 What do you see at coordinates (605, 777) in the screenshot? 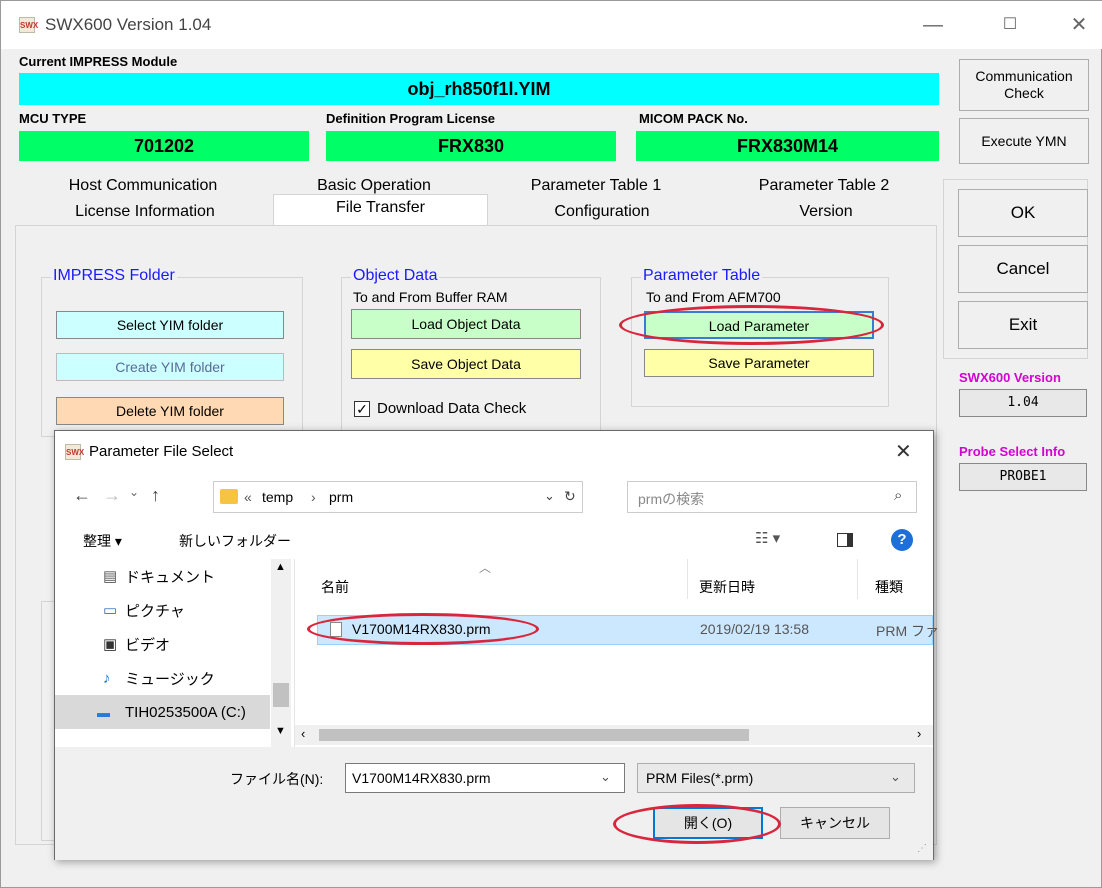
I see `filename-dropdown-icon: ⌄` at bounding box center [605, 777].